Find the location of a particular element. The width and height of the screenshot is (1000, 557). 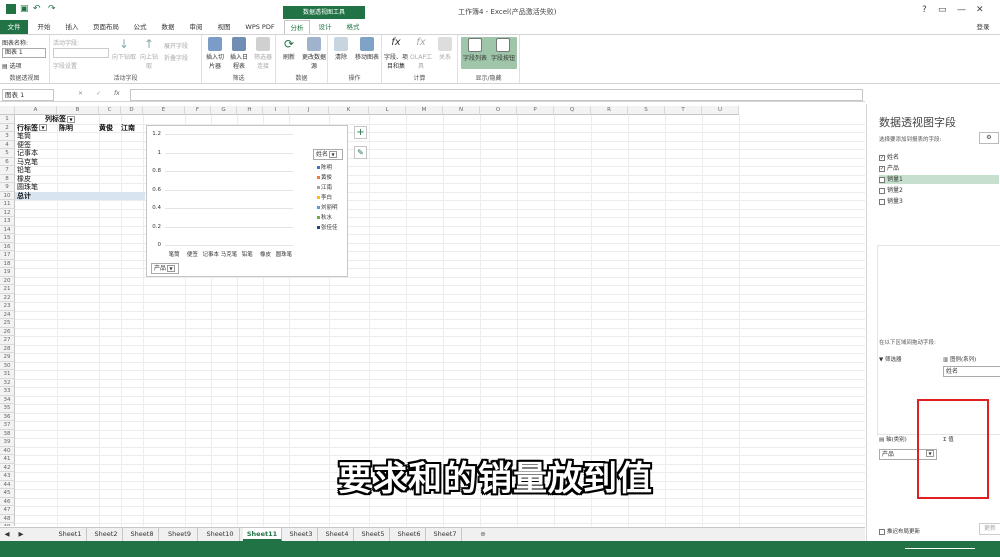

row-header-43: 43 is located at coordinates (7, 476).